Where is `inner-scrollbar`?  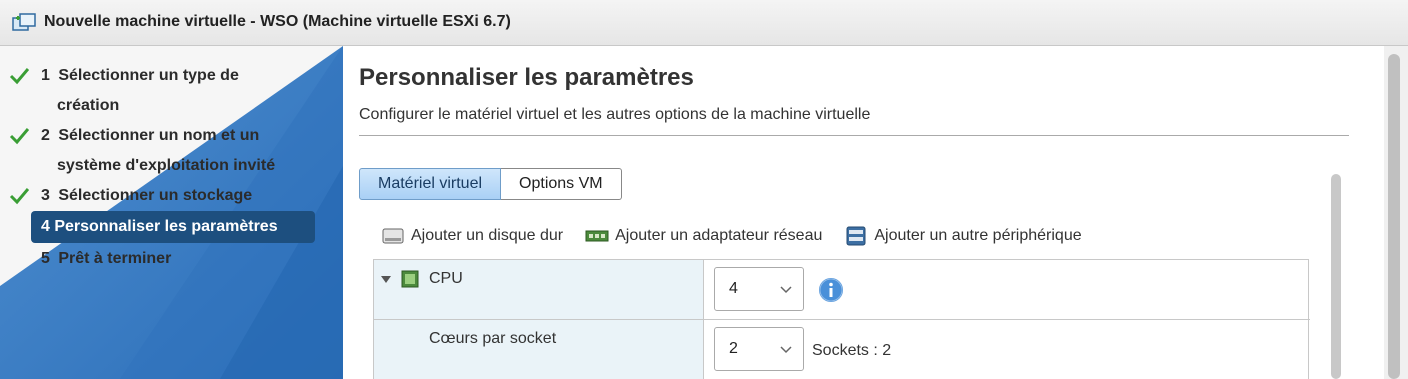 inner-scrollbar is located at coordinates (1336, 276).